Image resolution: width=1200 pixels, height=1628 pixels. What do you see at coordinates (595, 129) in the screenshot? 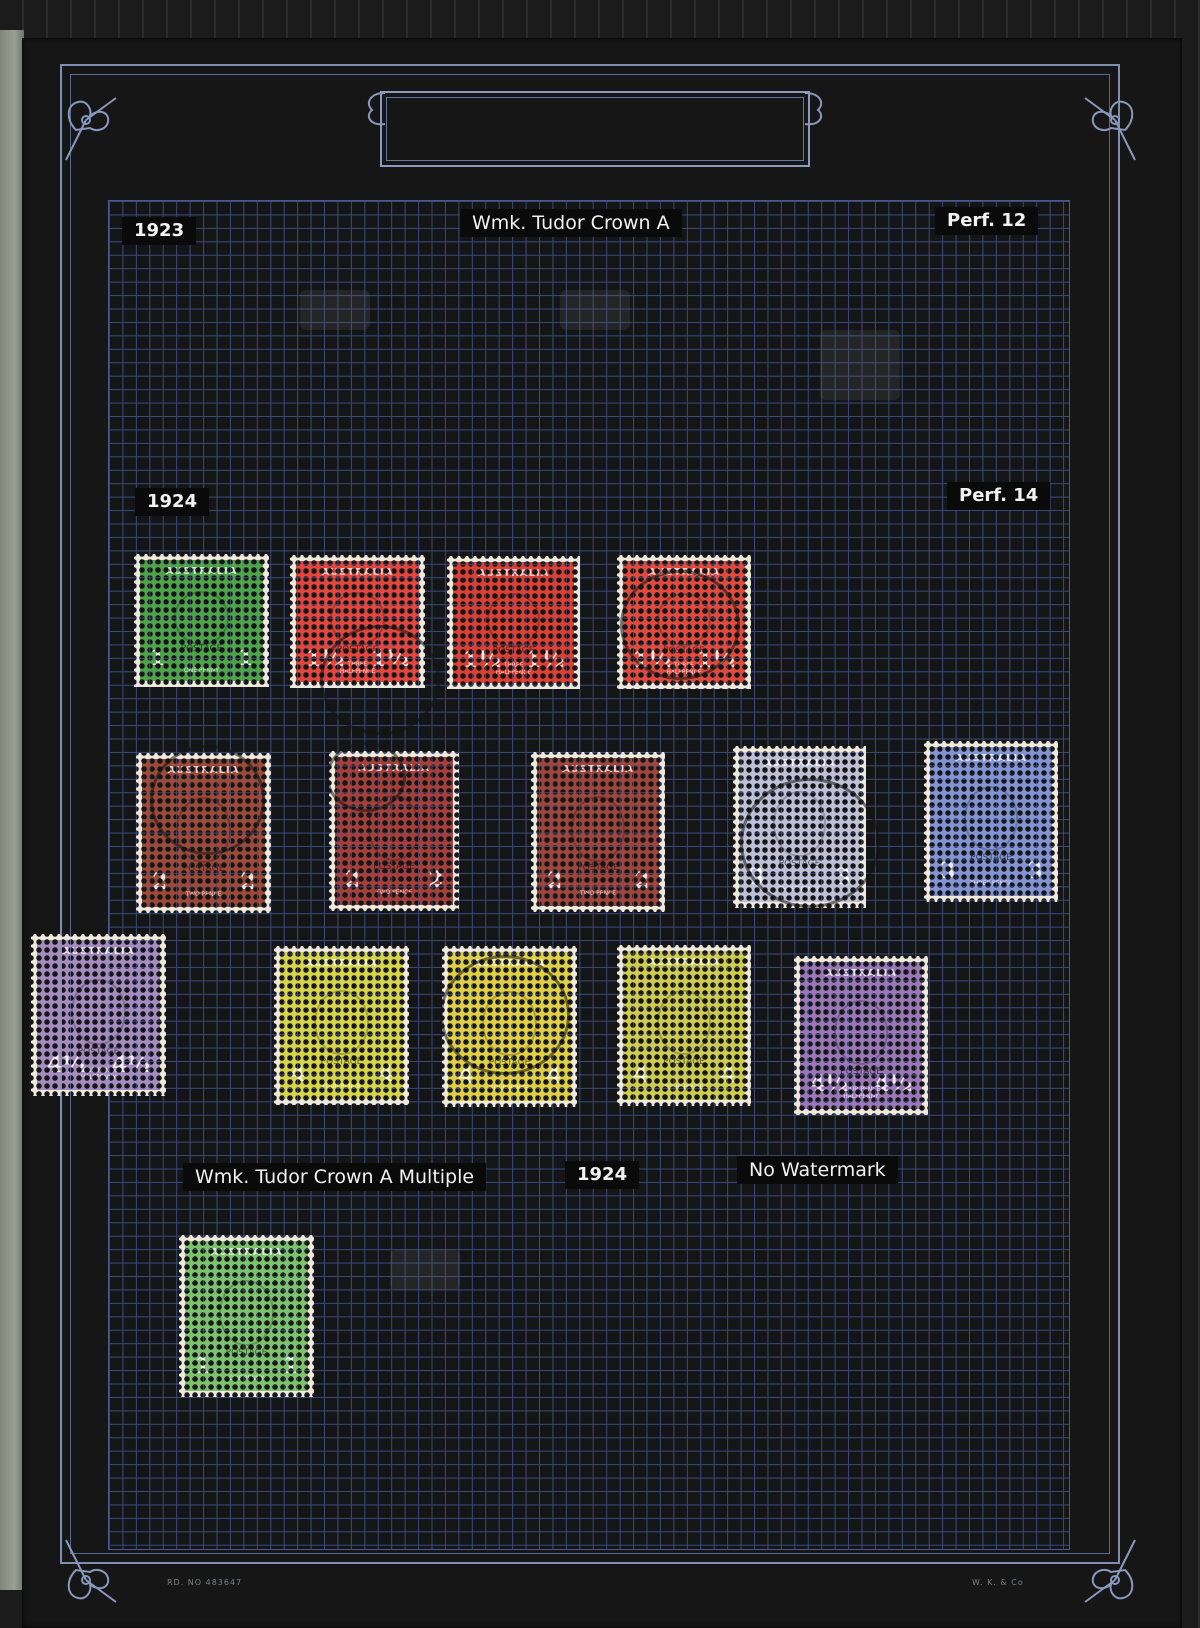
I see `title-panel-inner` at bounding box center [595, 129].